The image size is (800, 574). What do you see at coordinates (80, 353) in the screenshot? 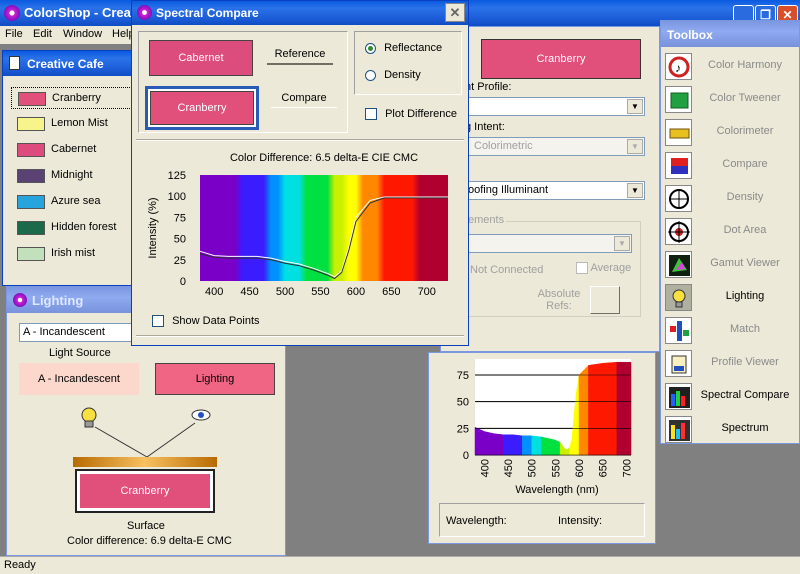
I see `light-source-label: Light Source` at bounding box center [80, 353].